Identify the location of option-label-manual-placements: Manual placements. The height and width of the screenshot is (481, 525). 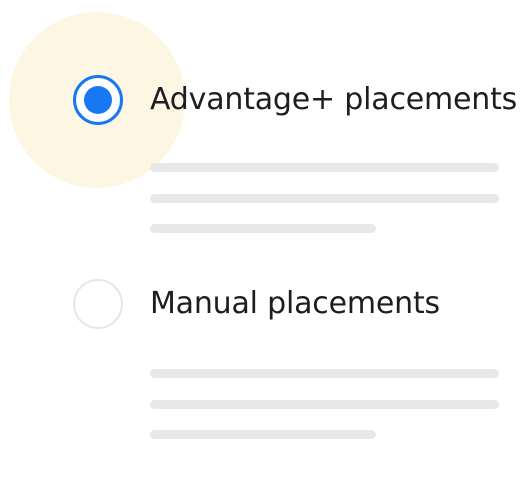
(295, 303).